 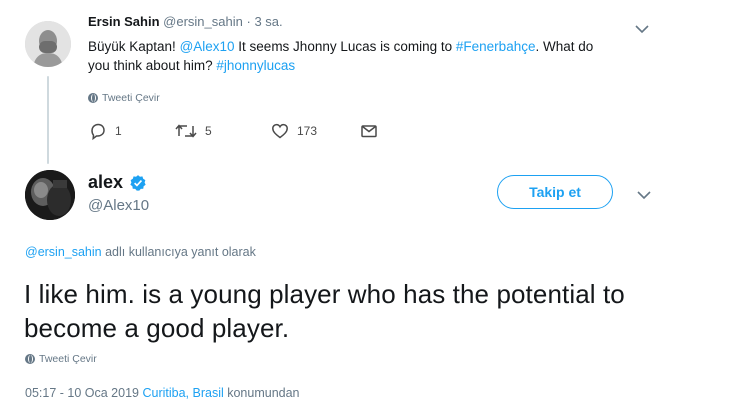 I want to click on parent-tweet-time: 3 sa., so click(x=268, y=21).